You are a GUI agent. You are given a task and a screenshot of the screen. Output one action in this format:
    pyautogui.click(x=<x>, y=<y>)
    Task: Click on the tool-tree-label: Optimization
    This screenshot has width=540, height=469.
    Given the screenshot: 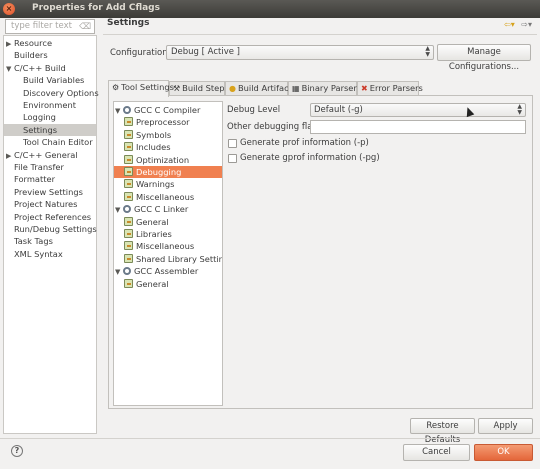 What is the action you would take?
    pyautogui.click(x=163, y=159)
    